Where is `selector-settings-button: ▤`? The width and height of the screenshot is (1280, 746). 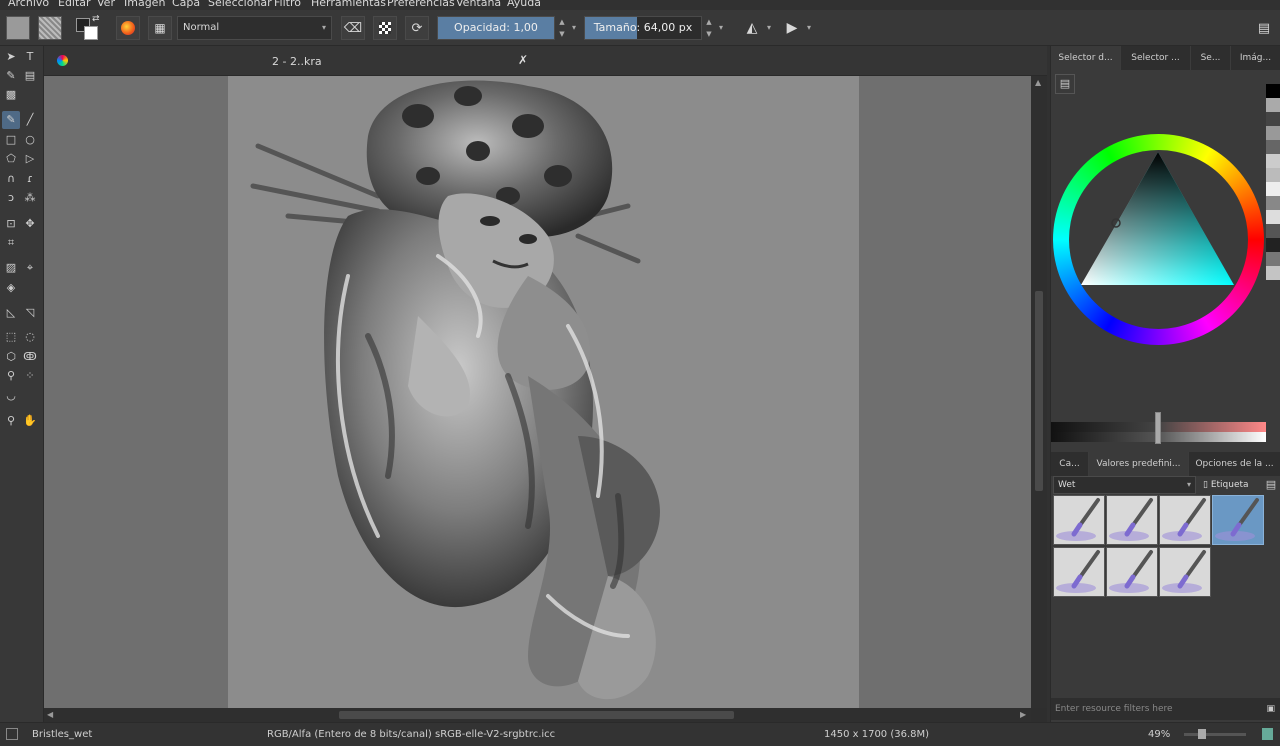
selector-settings-button: ▤ is located at coordinates (1065, 84).